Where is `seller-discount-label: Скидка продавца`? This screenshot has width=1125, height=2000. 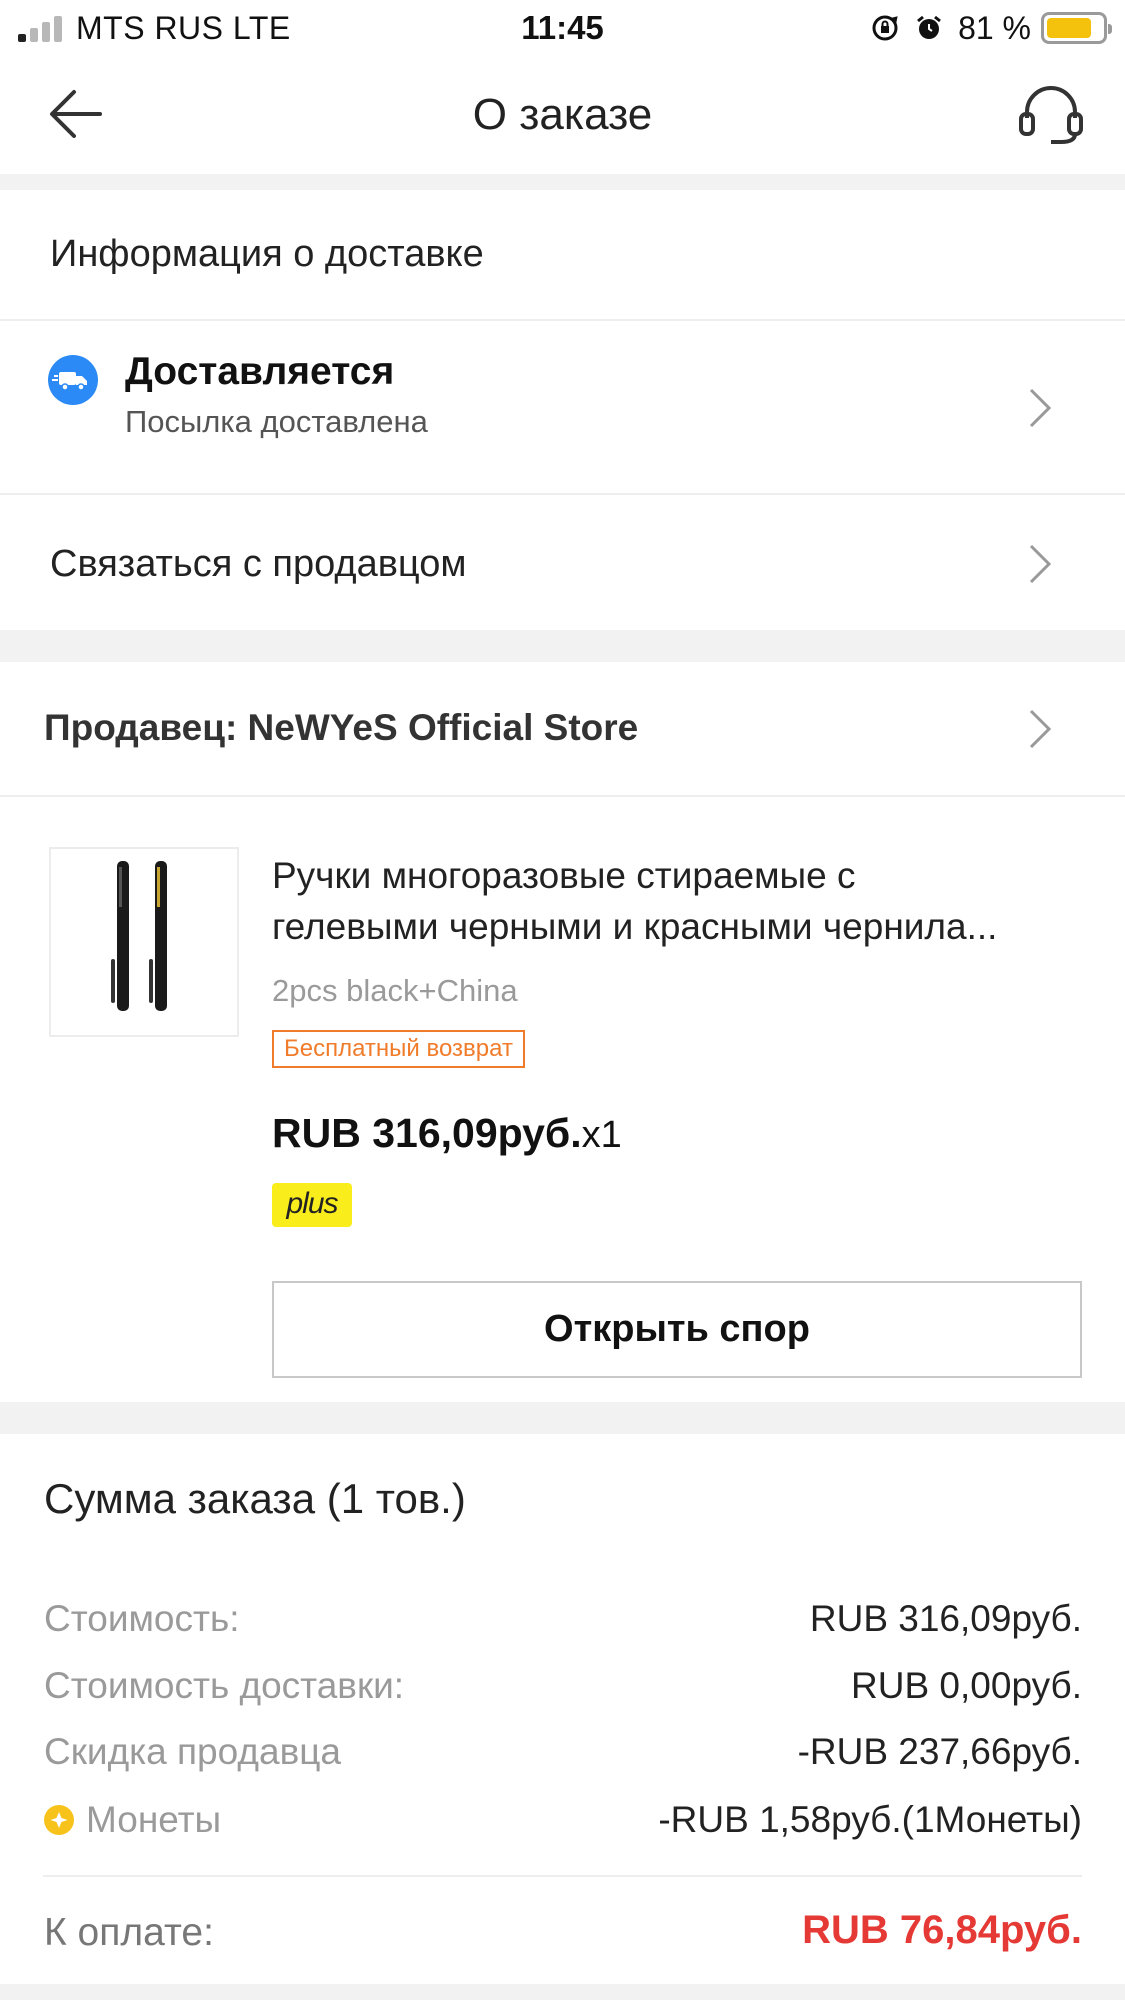
seller-discount-label: Скидка продавца is located at coordinates (192, 1751).